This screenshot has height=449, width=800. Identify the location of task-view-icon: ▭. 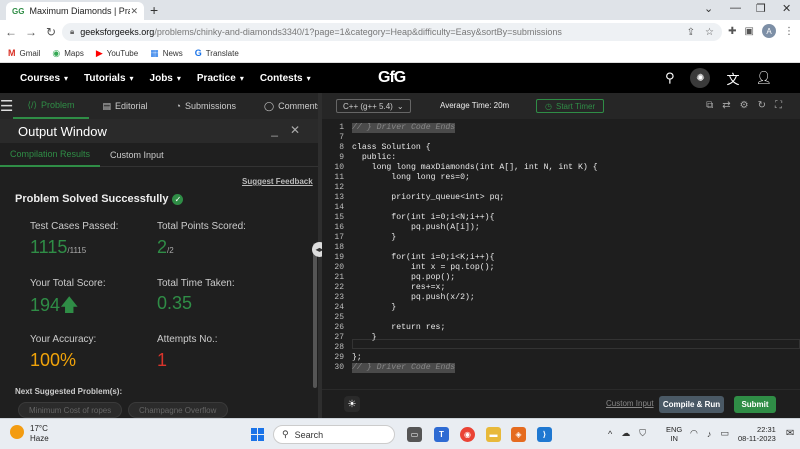
(414, 434).